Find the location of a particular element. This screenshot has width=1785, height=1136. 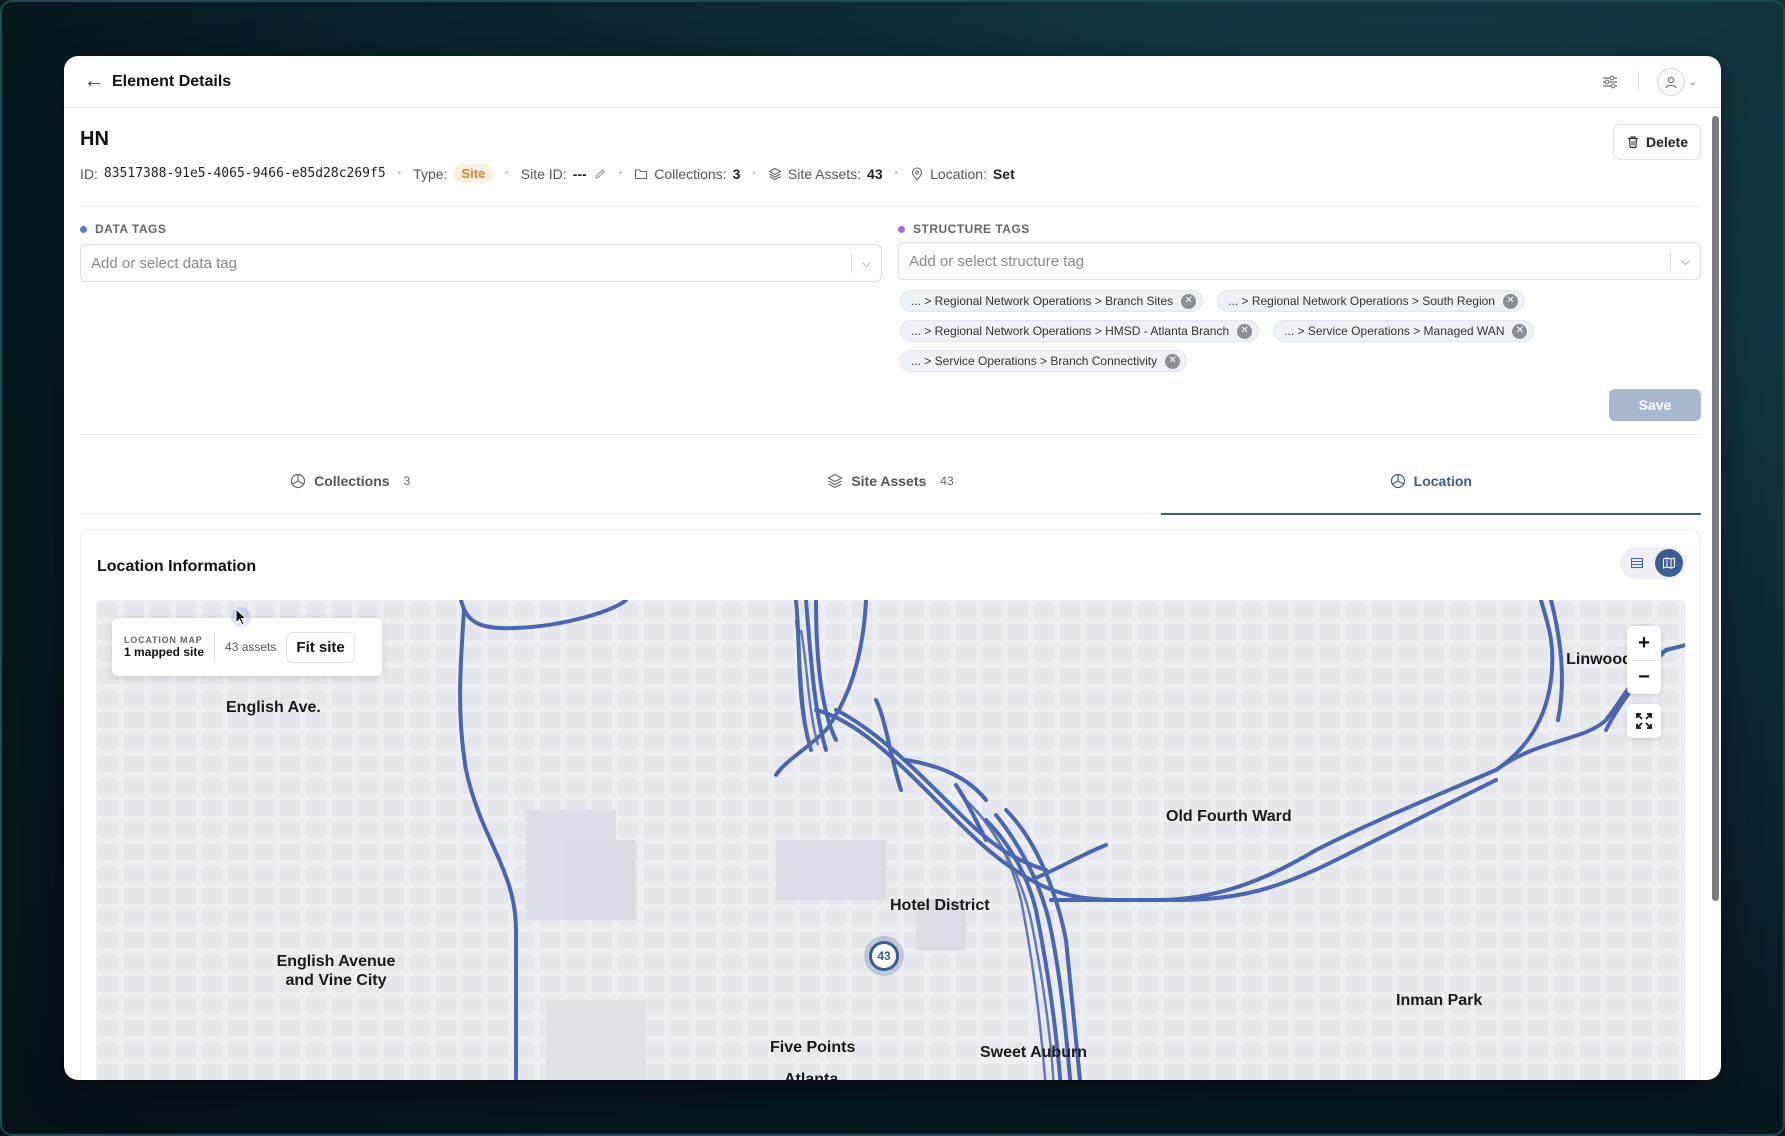

collection-icon is located at coordinates (298, 481).